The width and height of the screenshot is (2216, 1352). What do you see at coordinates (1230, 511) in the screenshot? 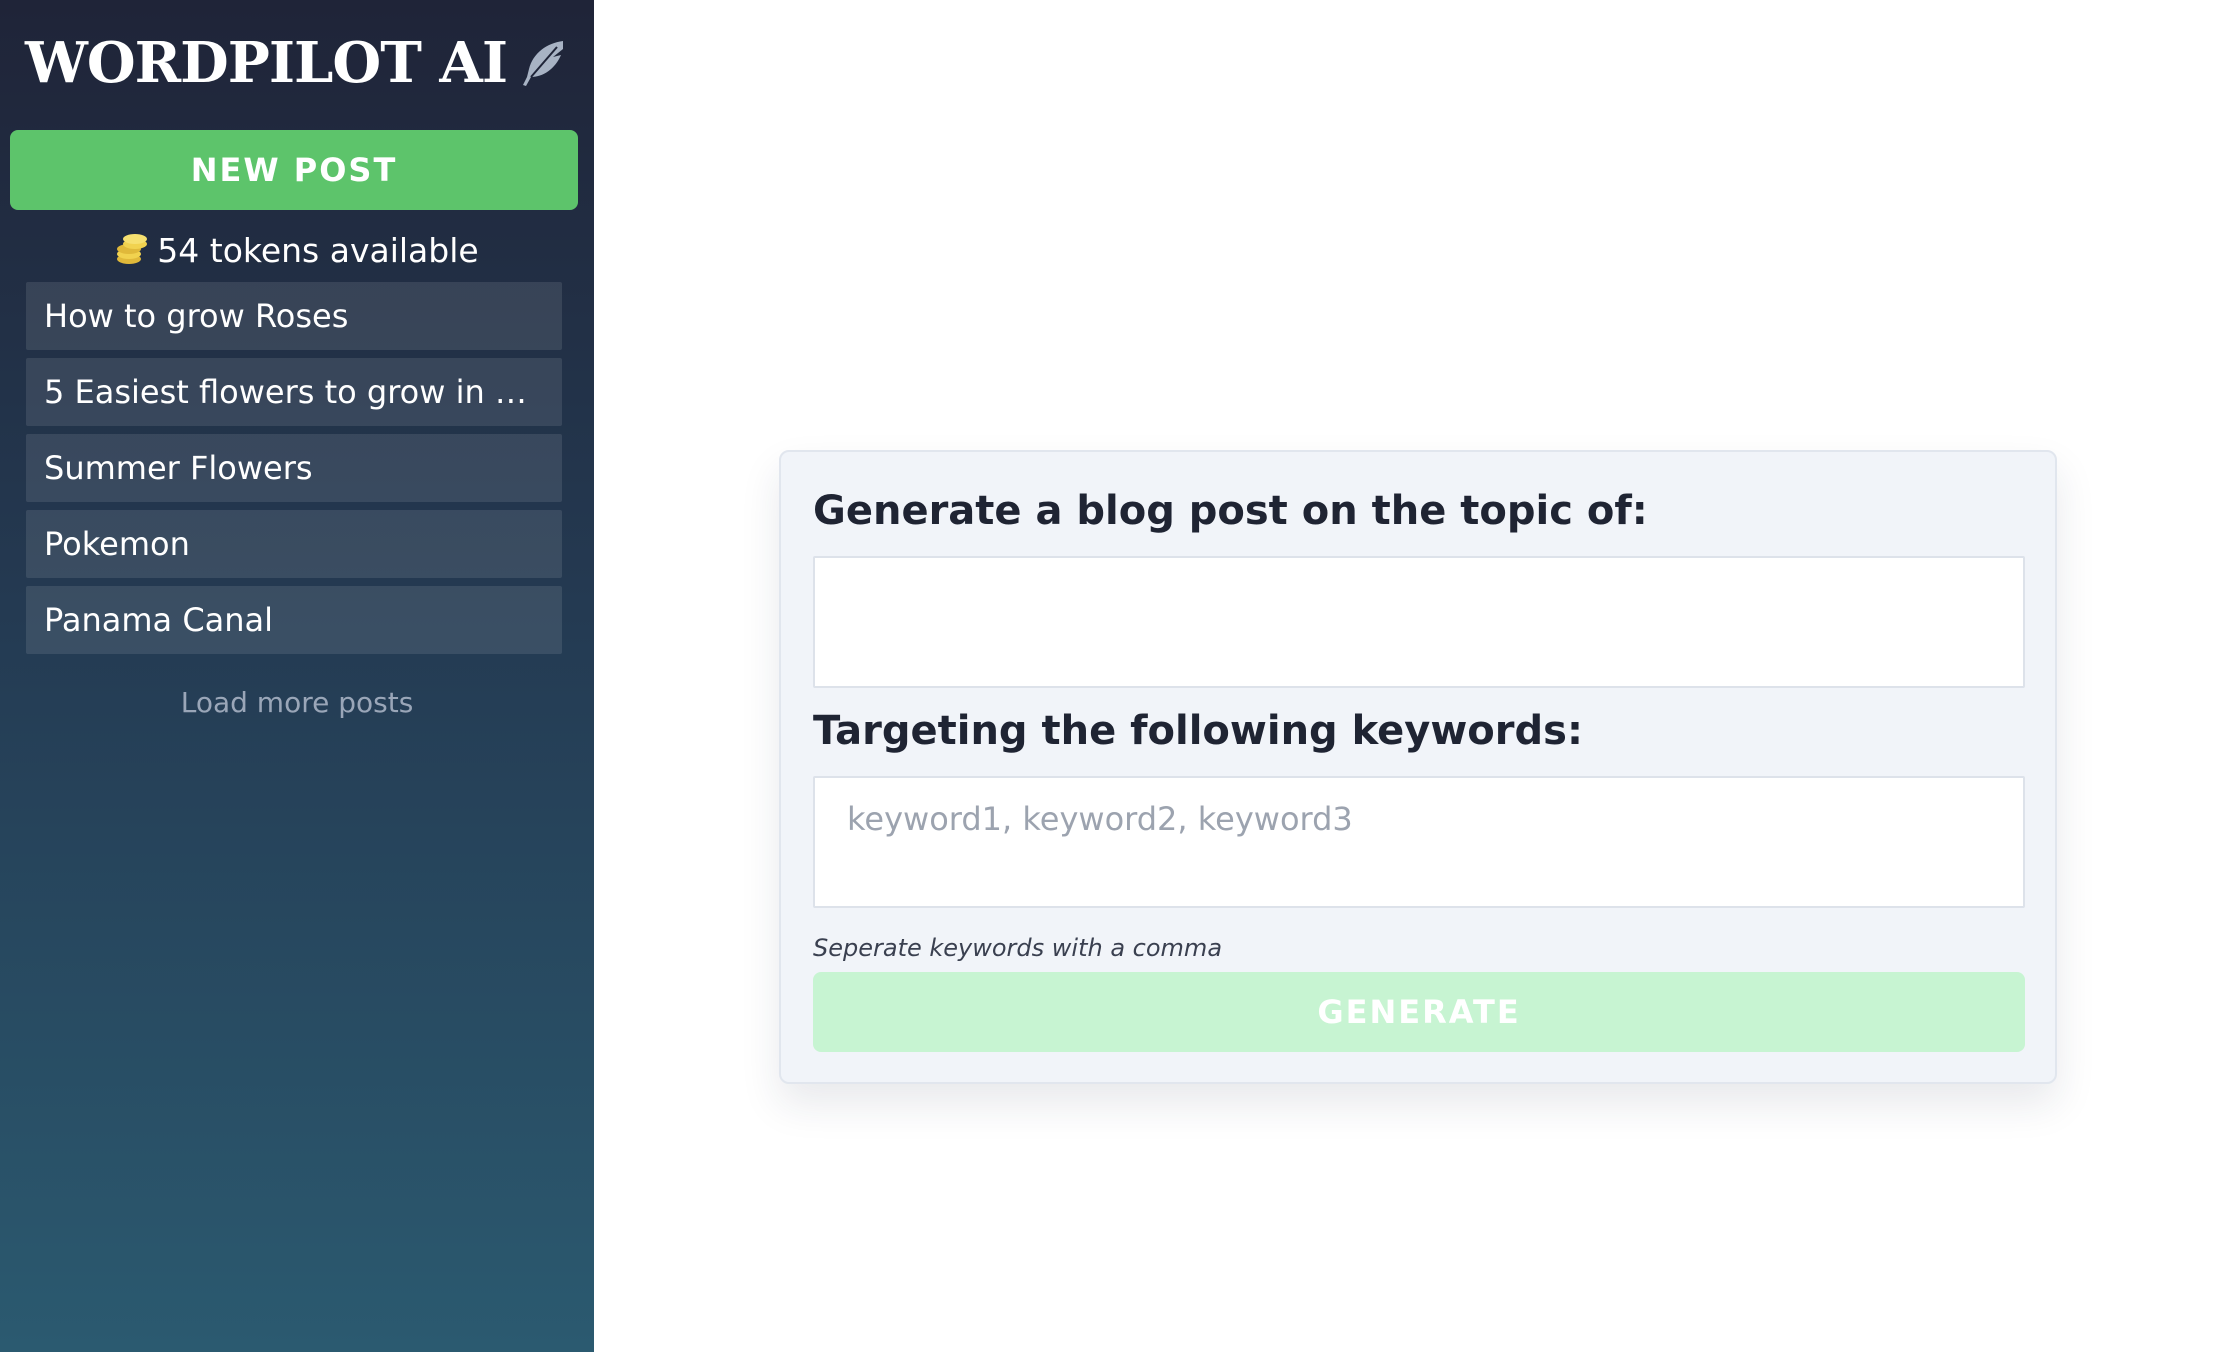
I see `topic-label: Generate a blog post on the topic of:` at bounding box center [1230, 511].